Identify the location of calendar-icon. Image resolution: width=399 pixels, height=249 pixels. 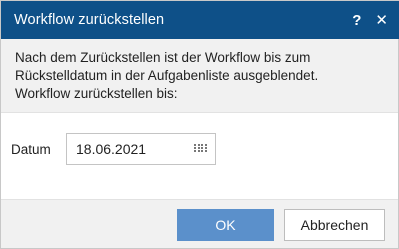
(200, 149).